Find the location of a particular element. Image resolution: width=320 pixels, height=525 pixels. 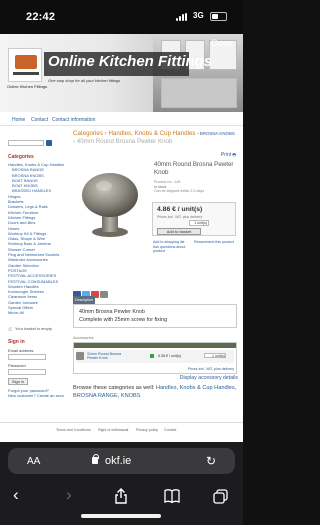

address-bar: AA okf.ie ↻ is located at coordinates (121, 461).